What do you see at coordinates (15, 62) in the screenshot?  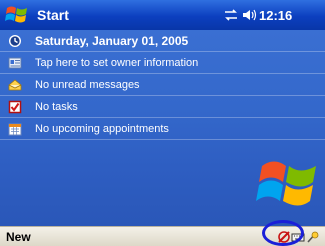 I see `owner-card-icon` at bounding box center [15, 62].